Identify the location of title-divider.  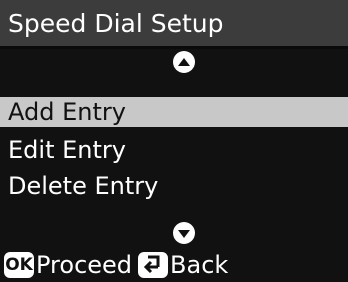
(174, 47).